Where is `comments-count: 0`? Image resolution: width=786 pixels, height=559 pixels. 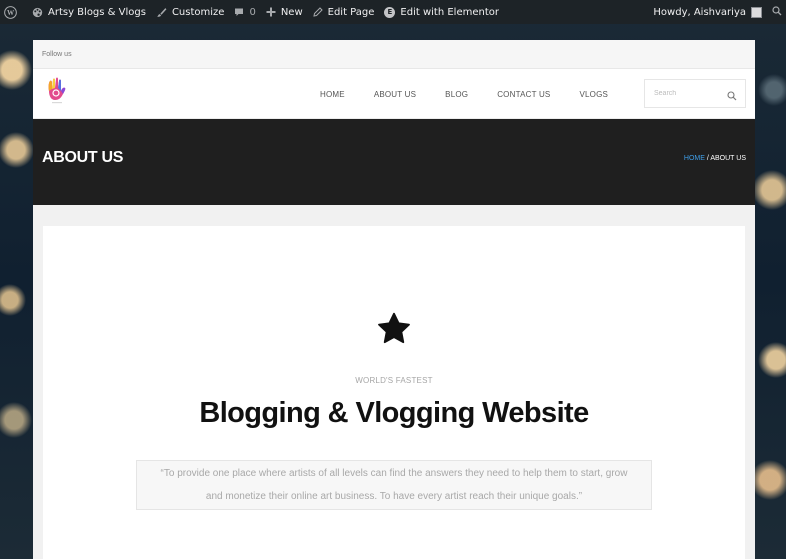 comments-count: 0 is located at coordinates (252, 12).